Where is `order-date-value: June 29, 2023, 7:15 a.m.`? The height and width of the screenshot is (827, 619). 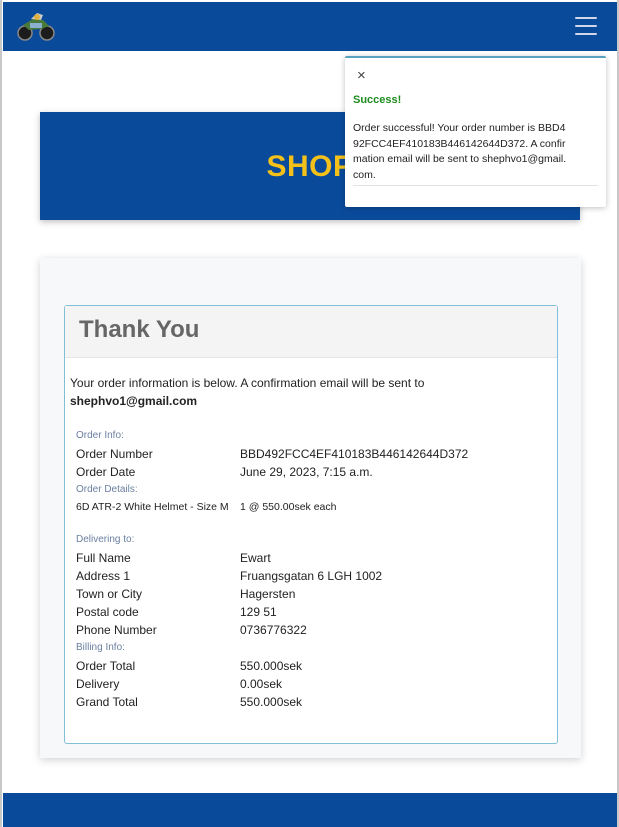 order-date-value: June 29, 2023, 7:15 a.m. is located at coordinates (306, 472).